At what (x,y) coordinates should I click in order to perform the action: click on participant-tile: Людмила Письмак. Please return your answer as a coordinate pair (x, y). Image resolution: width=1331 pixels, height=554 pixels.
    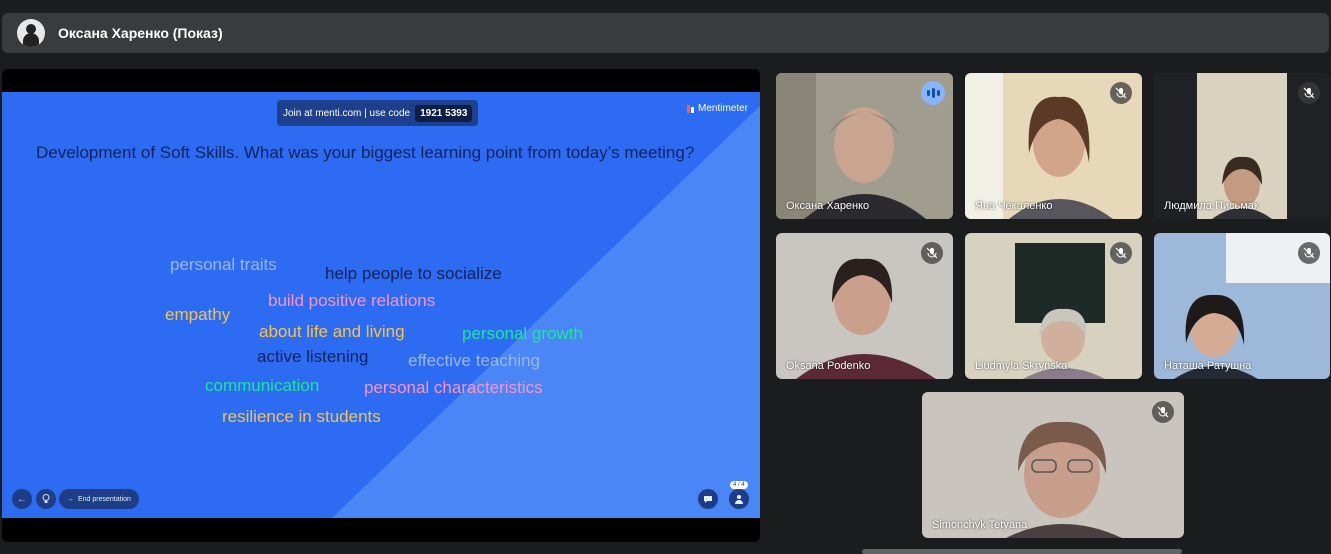
    Looking at the image, I should click on (1242, 146).